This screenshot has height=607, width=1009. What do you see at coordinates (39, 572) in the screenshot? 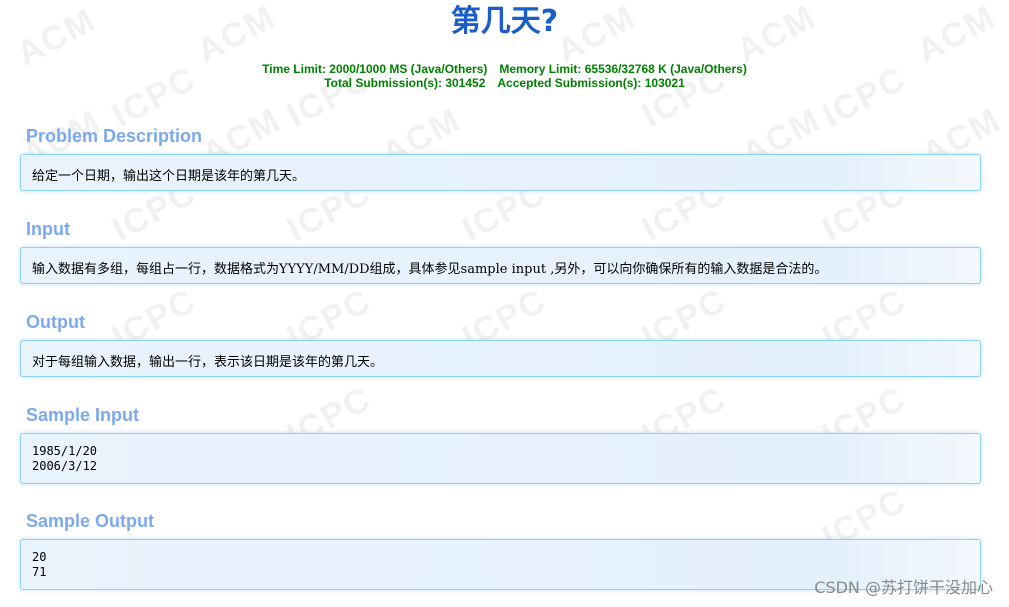
I see `sample-output-line: 71` at bounding box center [39, 572].